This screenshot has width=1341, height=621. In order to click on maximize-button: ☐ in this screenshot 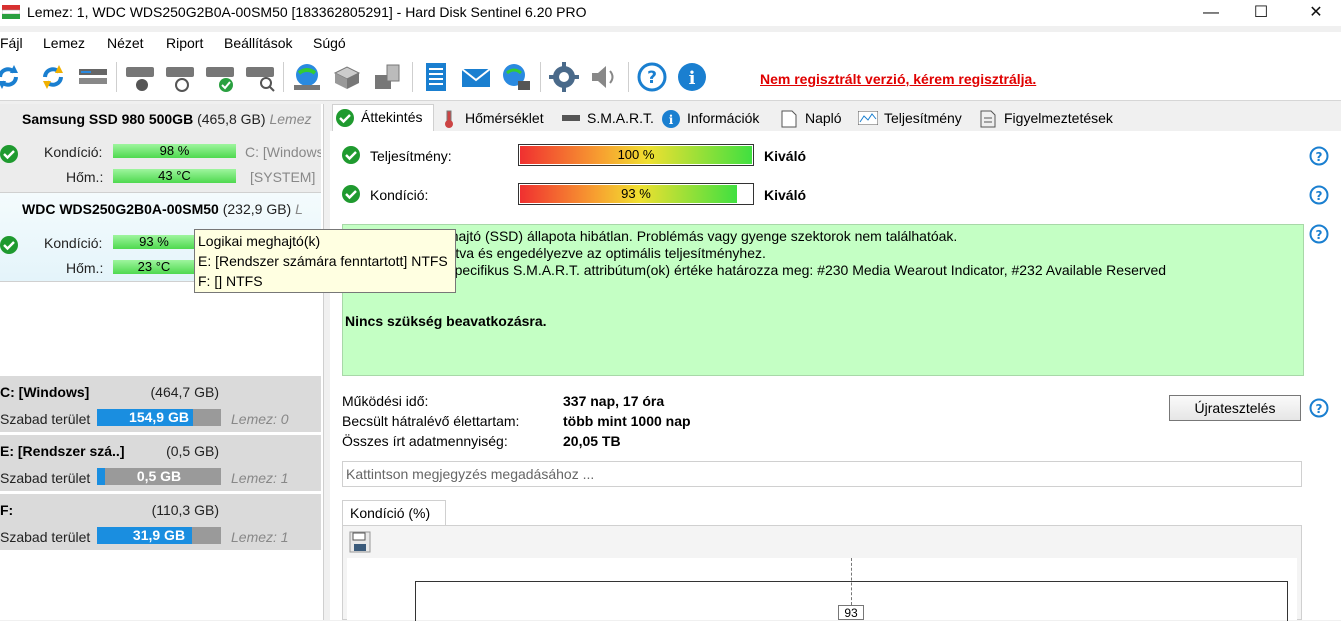, I will do `click(1261, 13)`.